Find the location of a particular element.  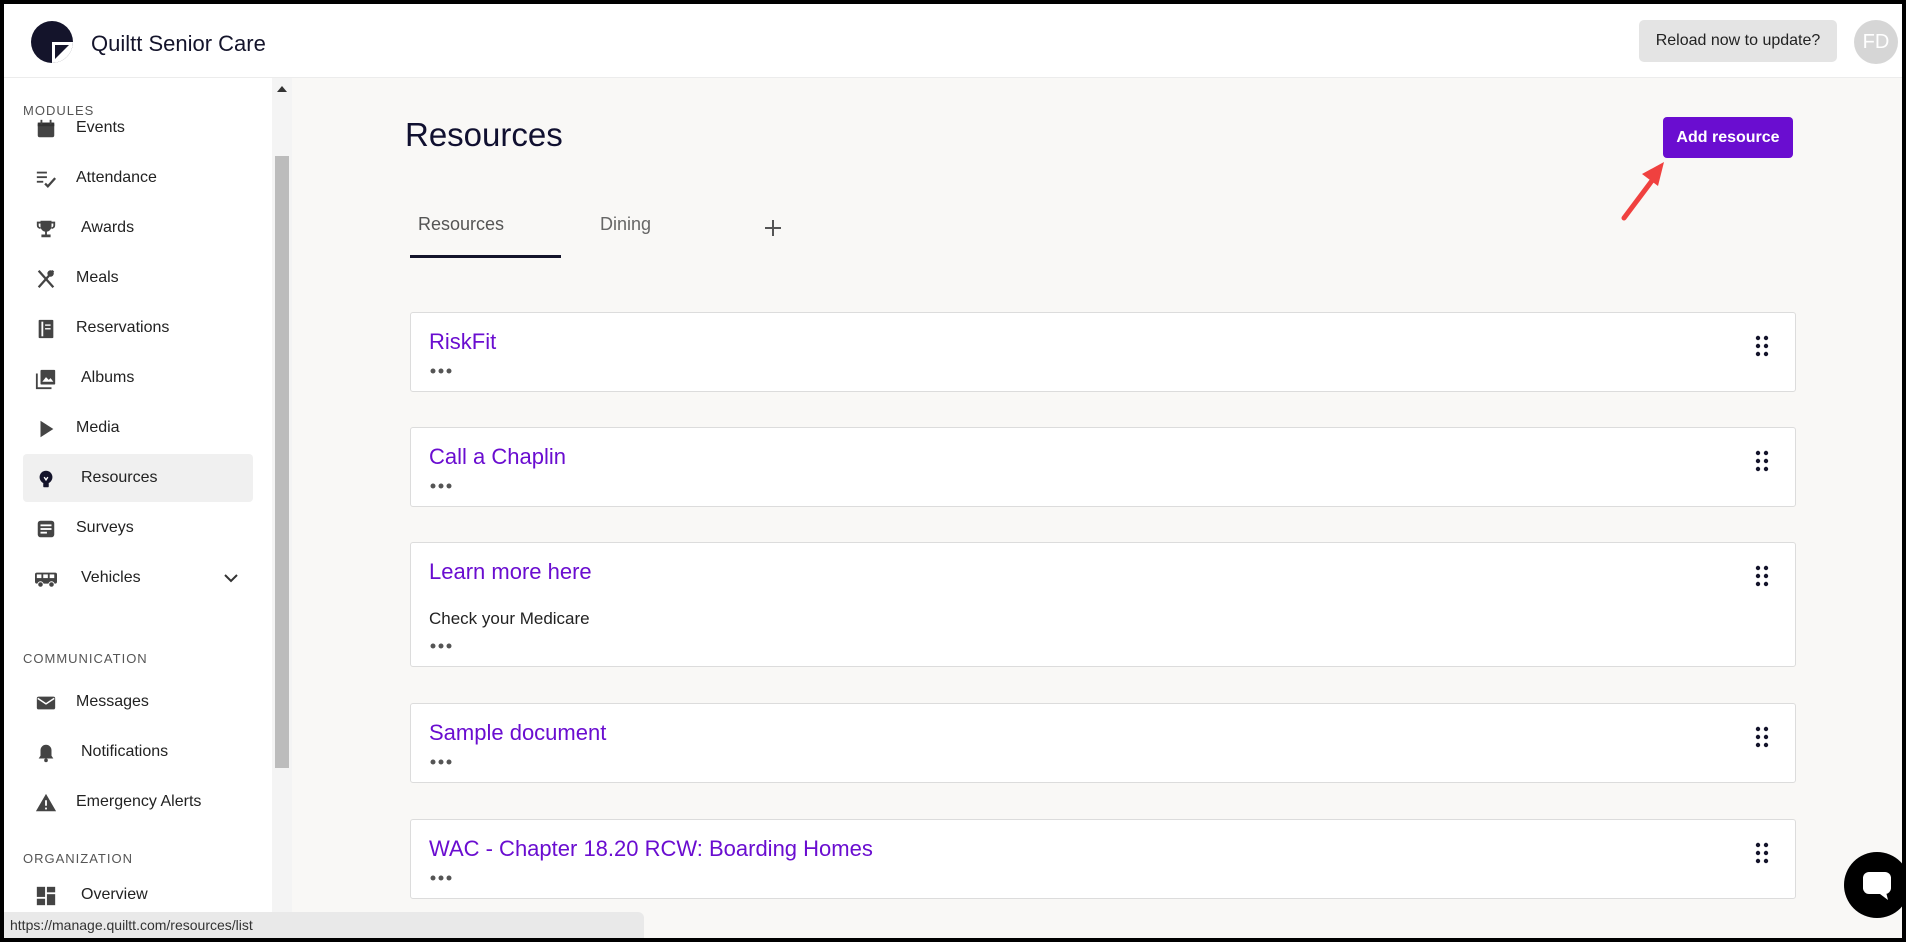

bell-icon is located at coordinates (46, 753).